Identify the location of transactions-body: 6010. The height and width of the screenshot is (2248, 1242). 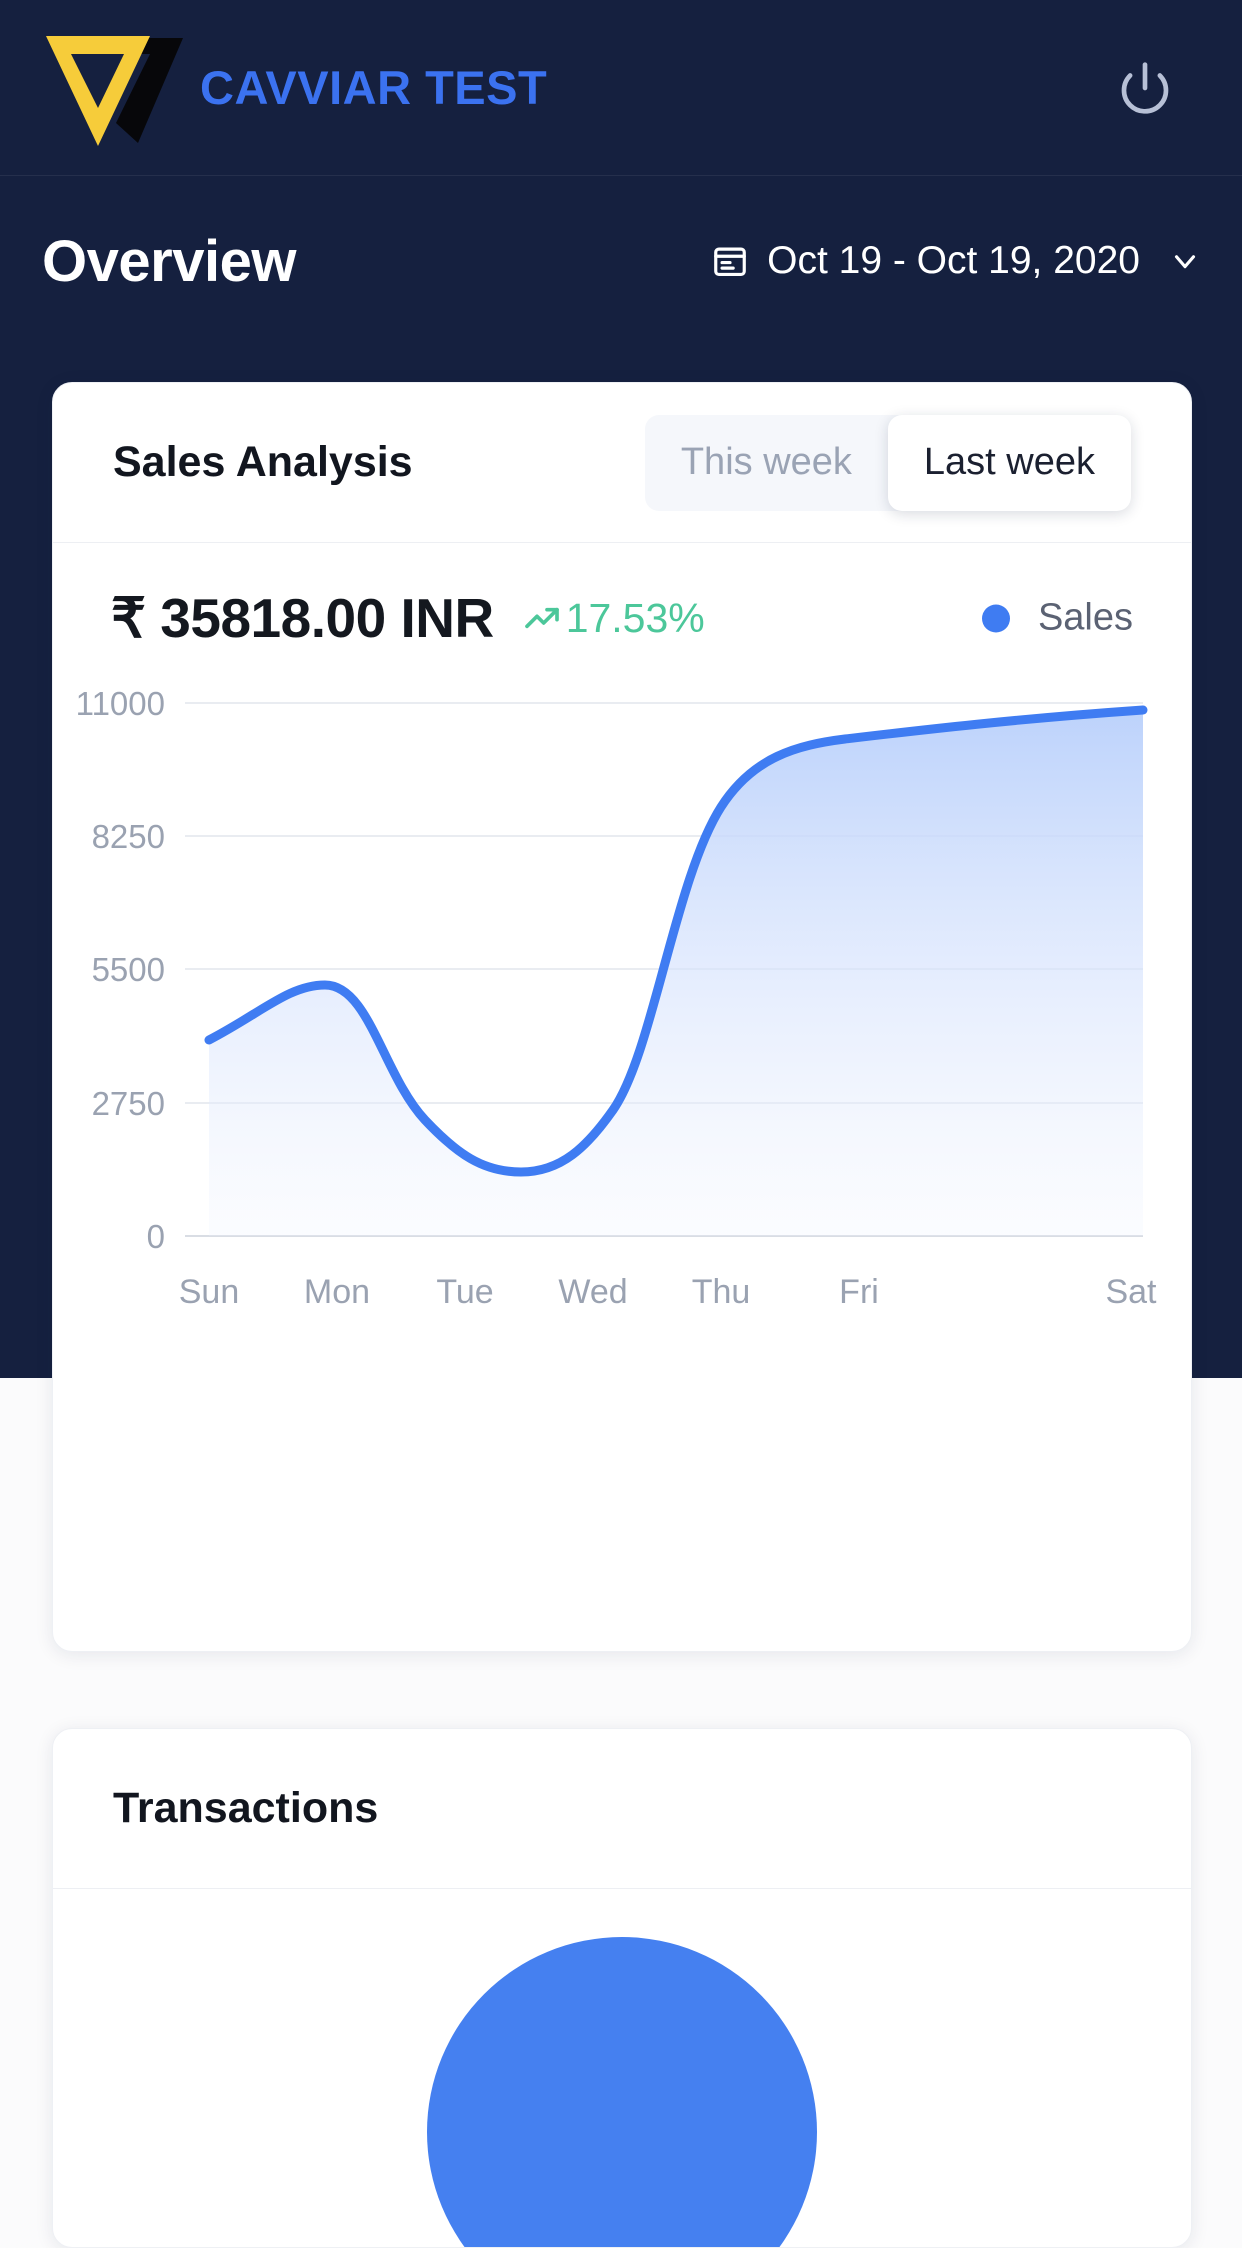
(622, 2068).